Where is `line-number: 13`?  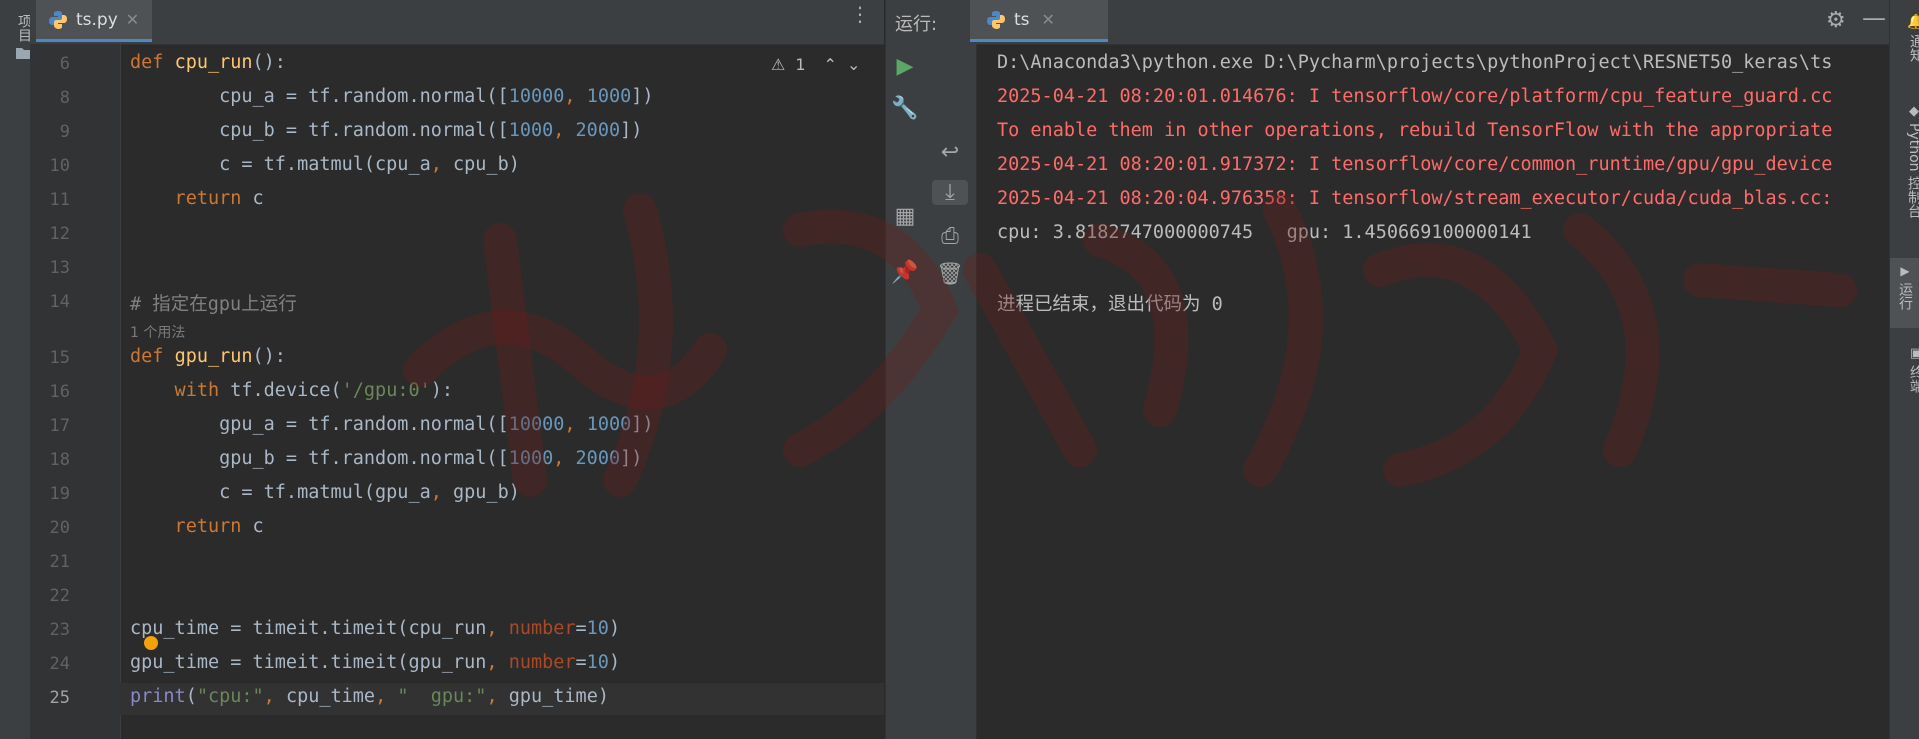
line-number: 13 is located at coordinates (59, 268).